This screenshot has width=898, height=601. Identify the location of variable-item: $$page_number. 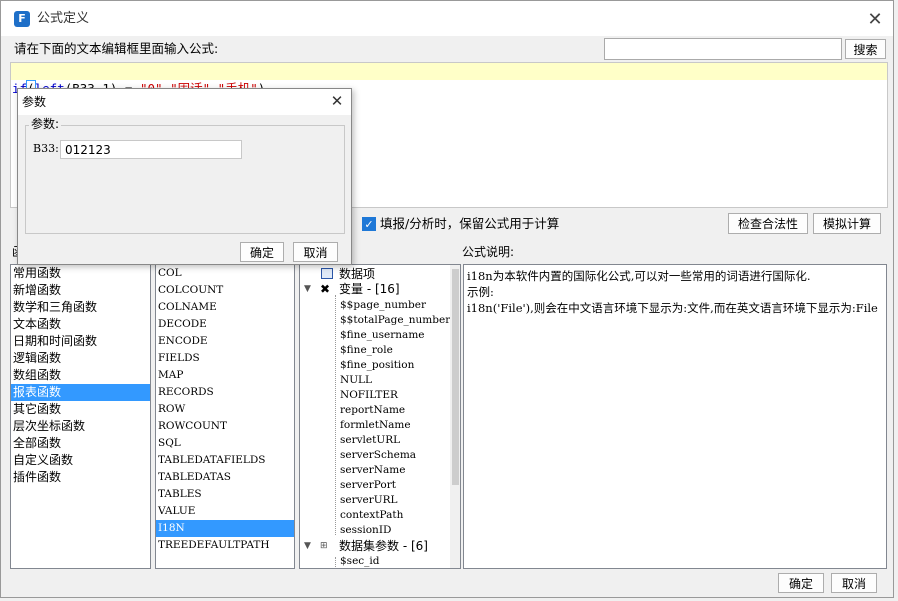
(383, 305).